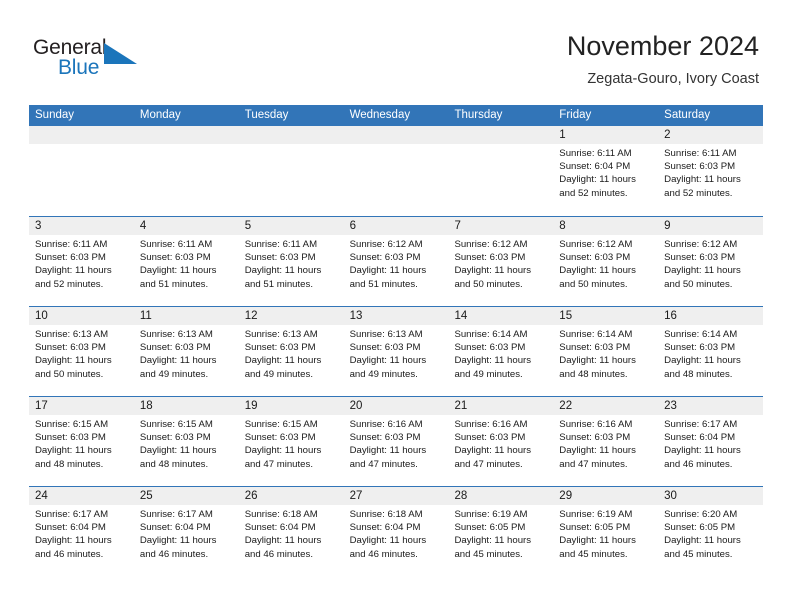  What do you see at coordinates (186, 226) in the screenshot?
I see `day-number: 4` at bounding box center [186, 226].